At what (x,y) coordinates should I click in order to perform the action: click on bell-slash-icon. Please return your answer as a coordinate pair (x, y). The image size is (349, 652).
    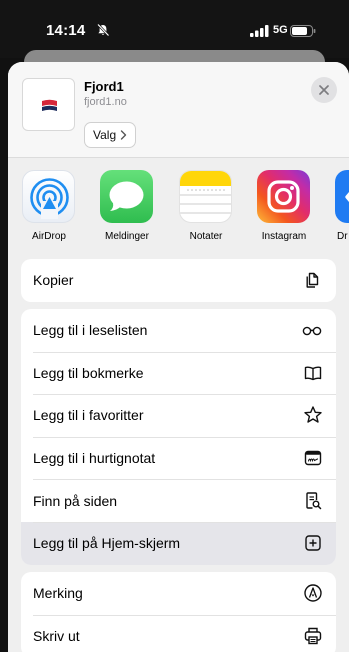
    Looking at the image, I should click on (103, 30).